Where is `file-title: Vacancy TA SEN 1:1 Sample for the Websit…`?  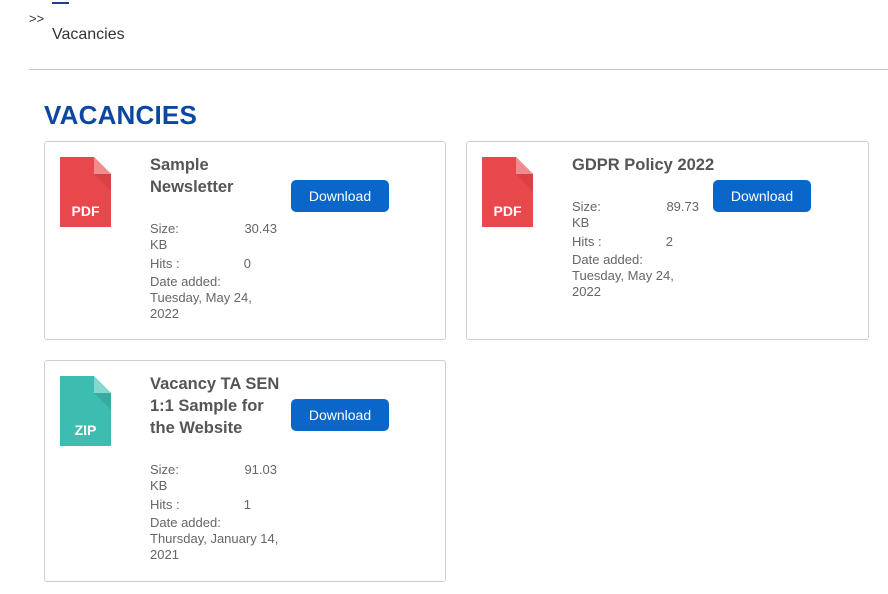
file-title: Vacancy TA SEN 1:1 Sample for the Websit… is located at coordinates (215, 406).